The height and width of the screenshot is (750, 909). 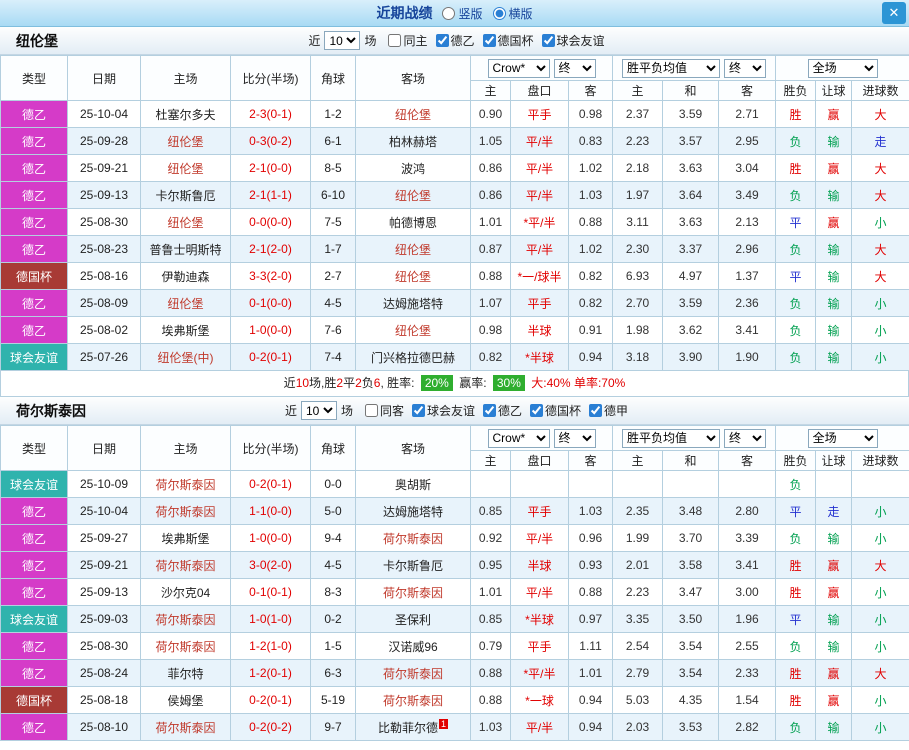 What do you see at coordinates (490, 90) in the screenshot?
I see `col-odds-home: 主` at bounding box center [490, 90].